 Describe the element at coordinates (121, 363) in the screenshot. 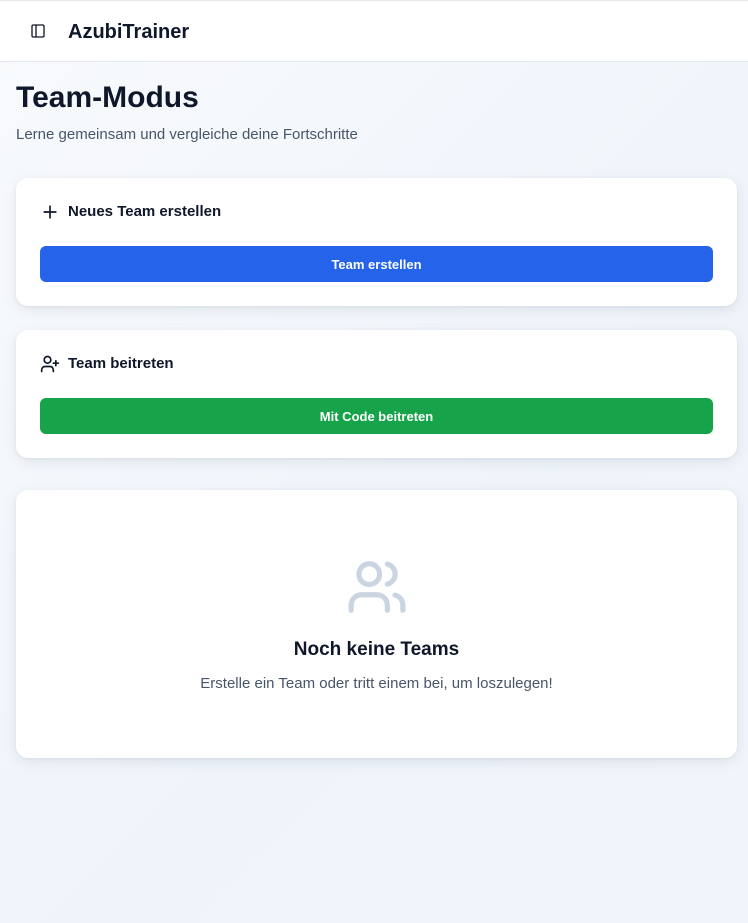

I see `join-team-heading: Team beitreten` at that location.